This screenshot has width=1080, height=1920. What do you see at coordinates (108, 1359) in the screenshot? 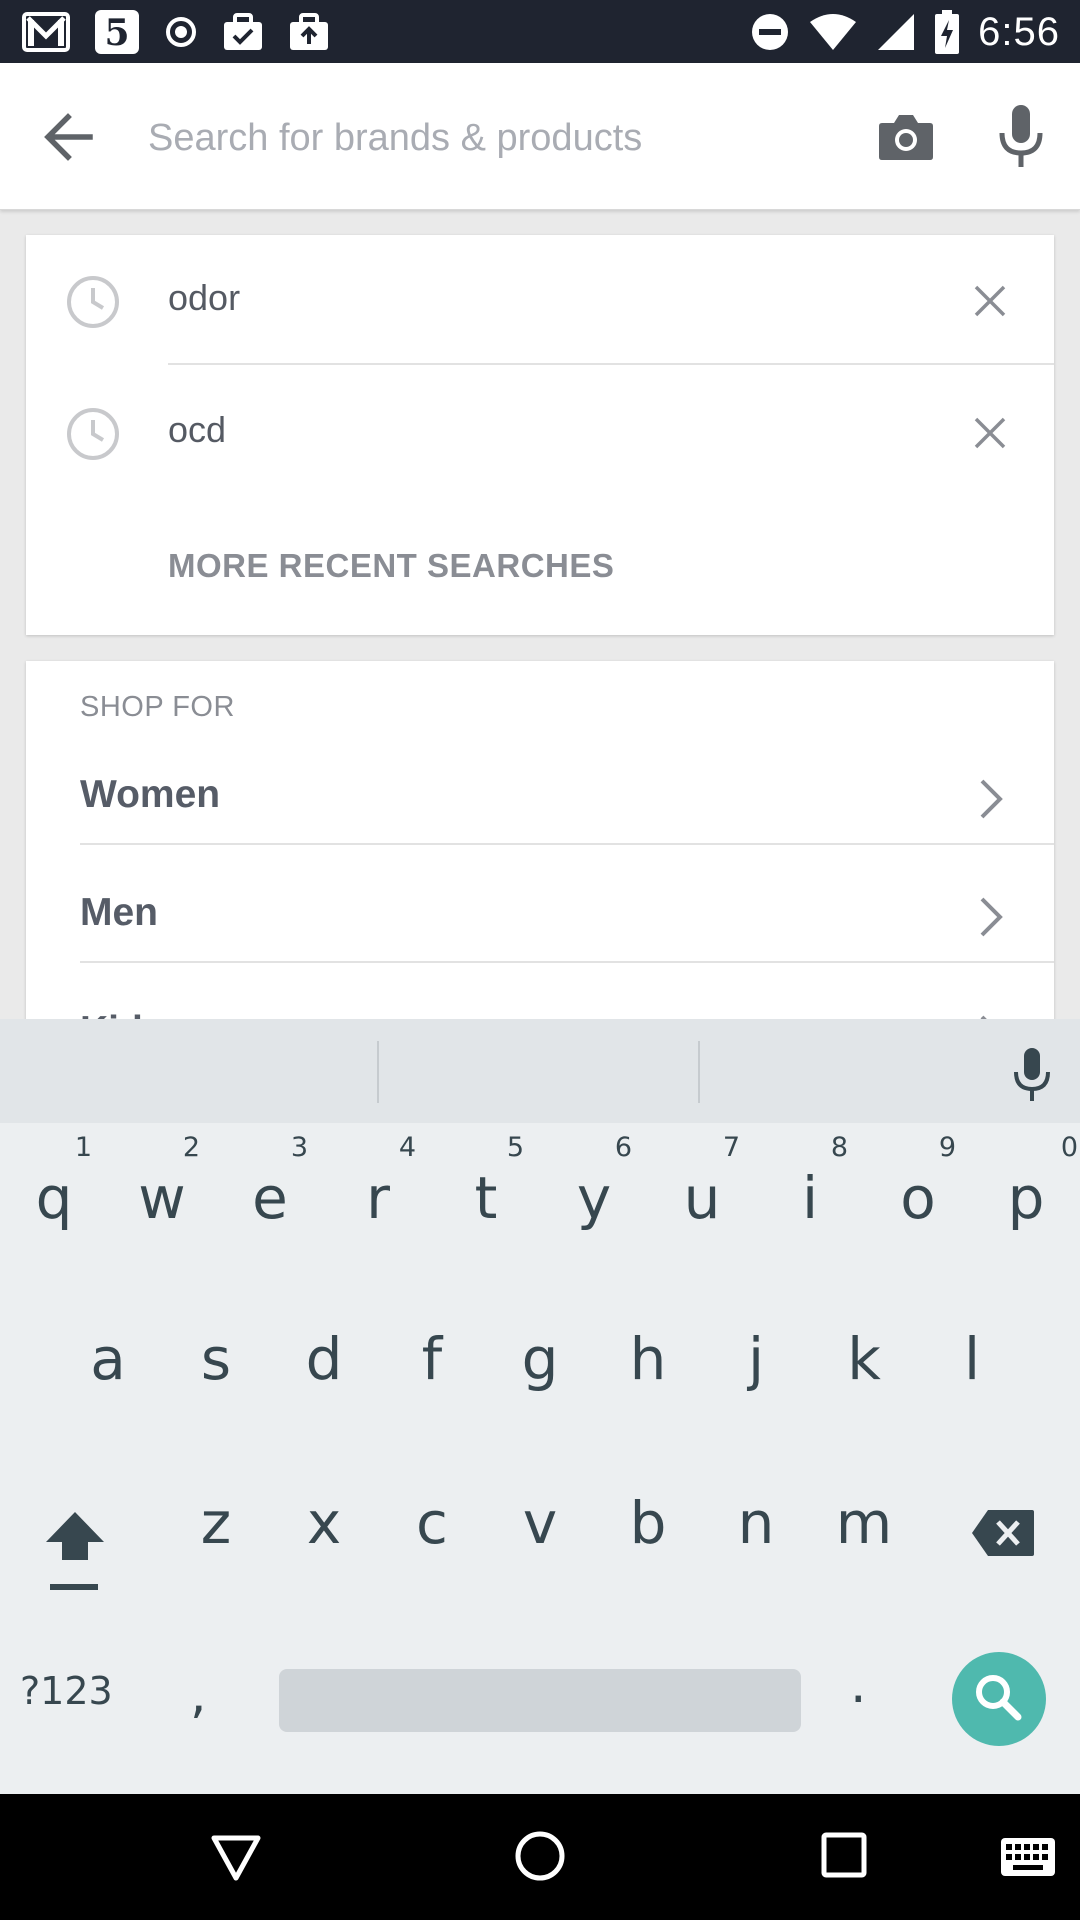
I see `key-char: a` at bounding box center [108, 1359].